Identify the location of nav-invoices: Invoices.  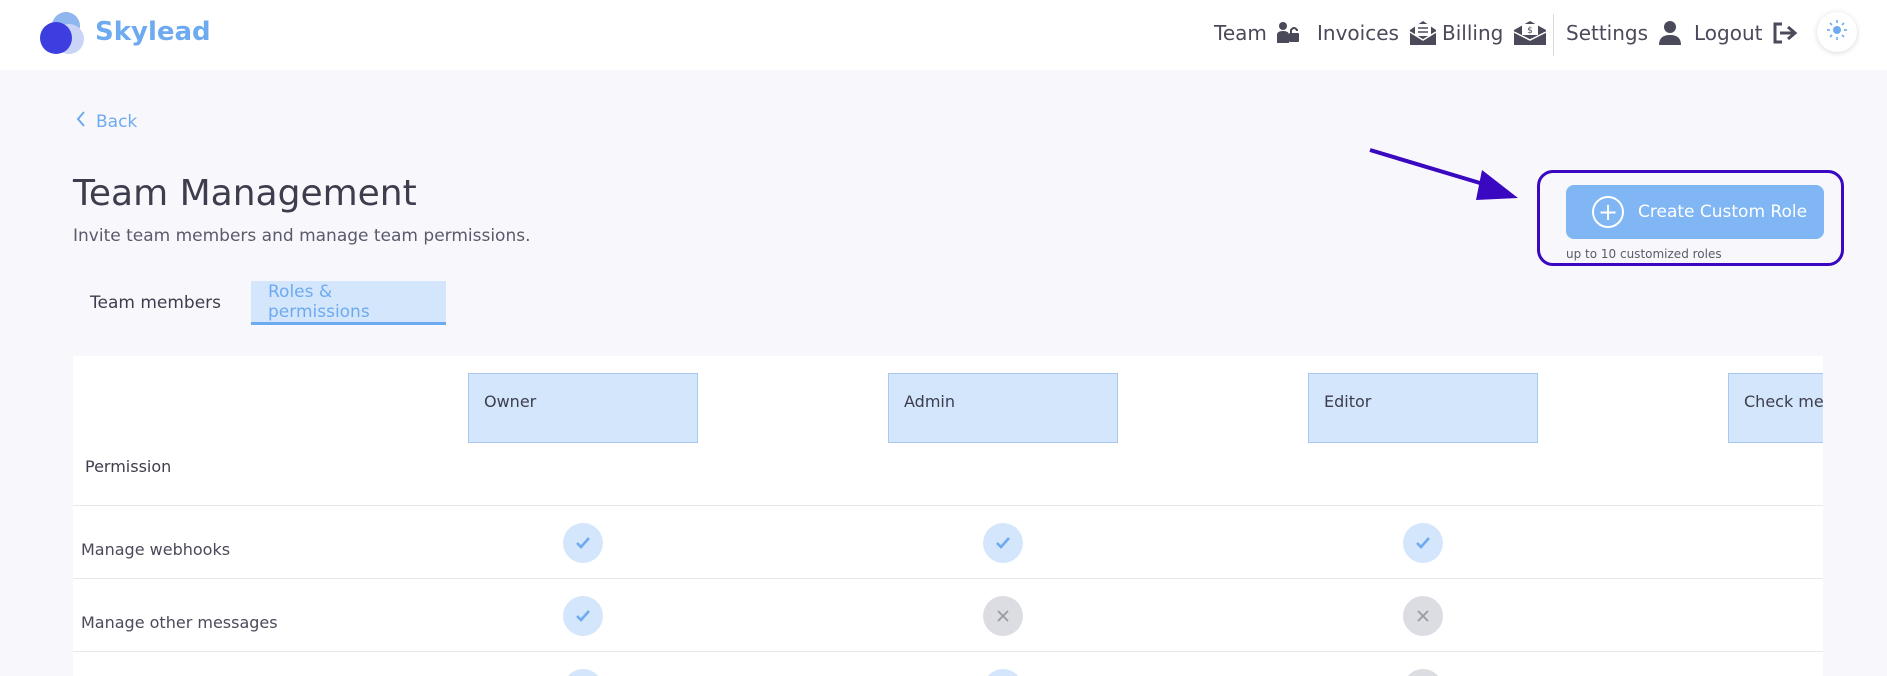
(1377, 33).